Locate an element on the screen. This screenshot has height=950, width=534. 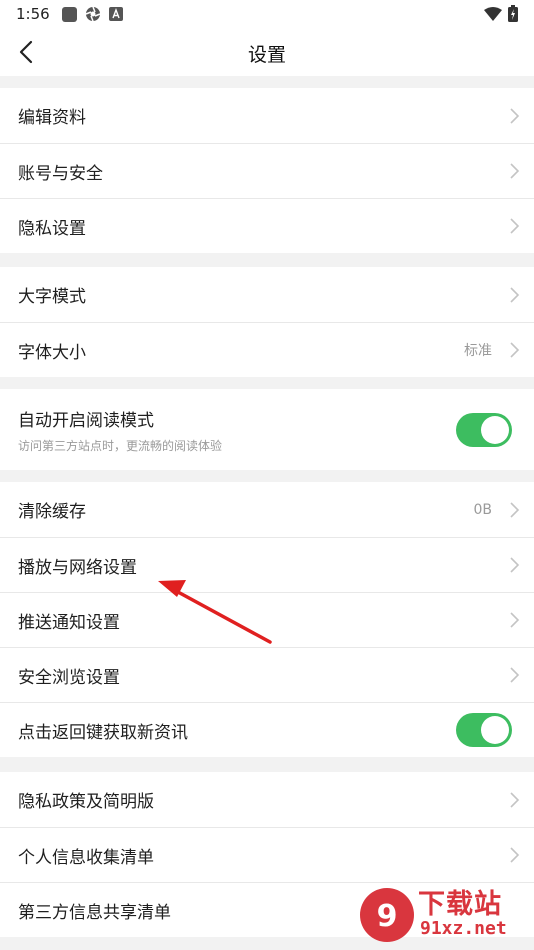
row-push-notifications: 推送通知设置 is located at coordinates (267, 619).